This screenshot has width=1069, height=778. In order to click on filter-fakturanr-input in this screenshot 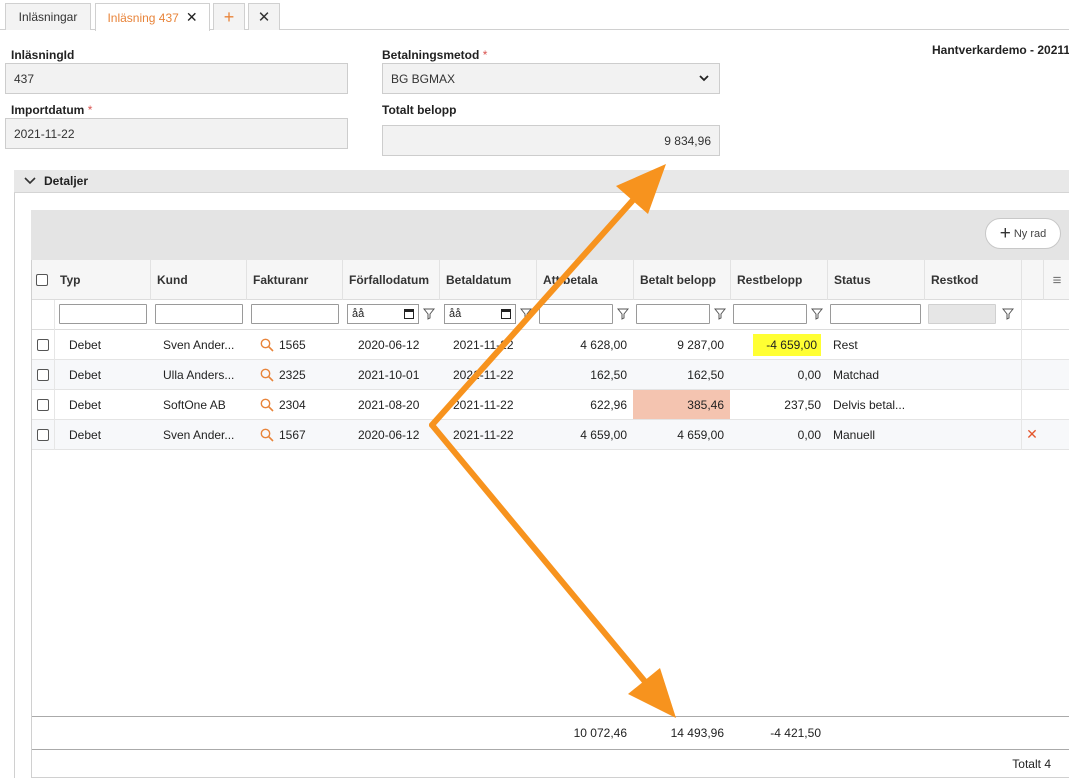, I will do `click(295, 314)`.